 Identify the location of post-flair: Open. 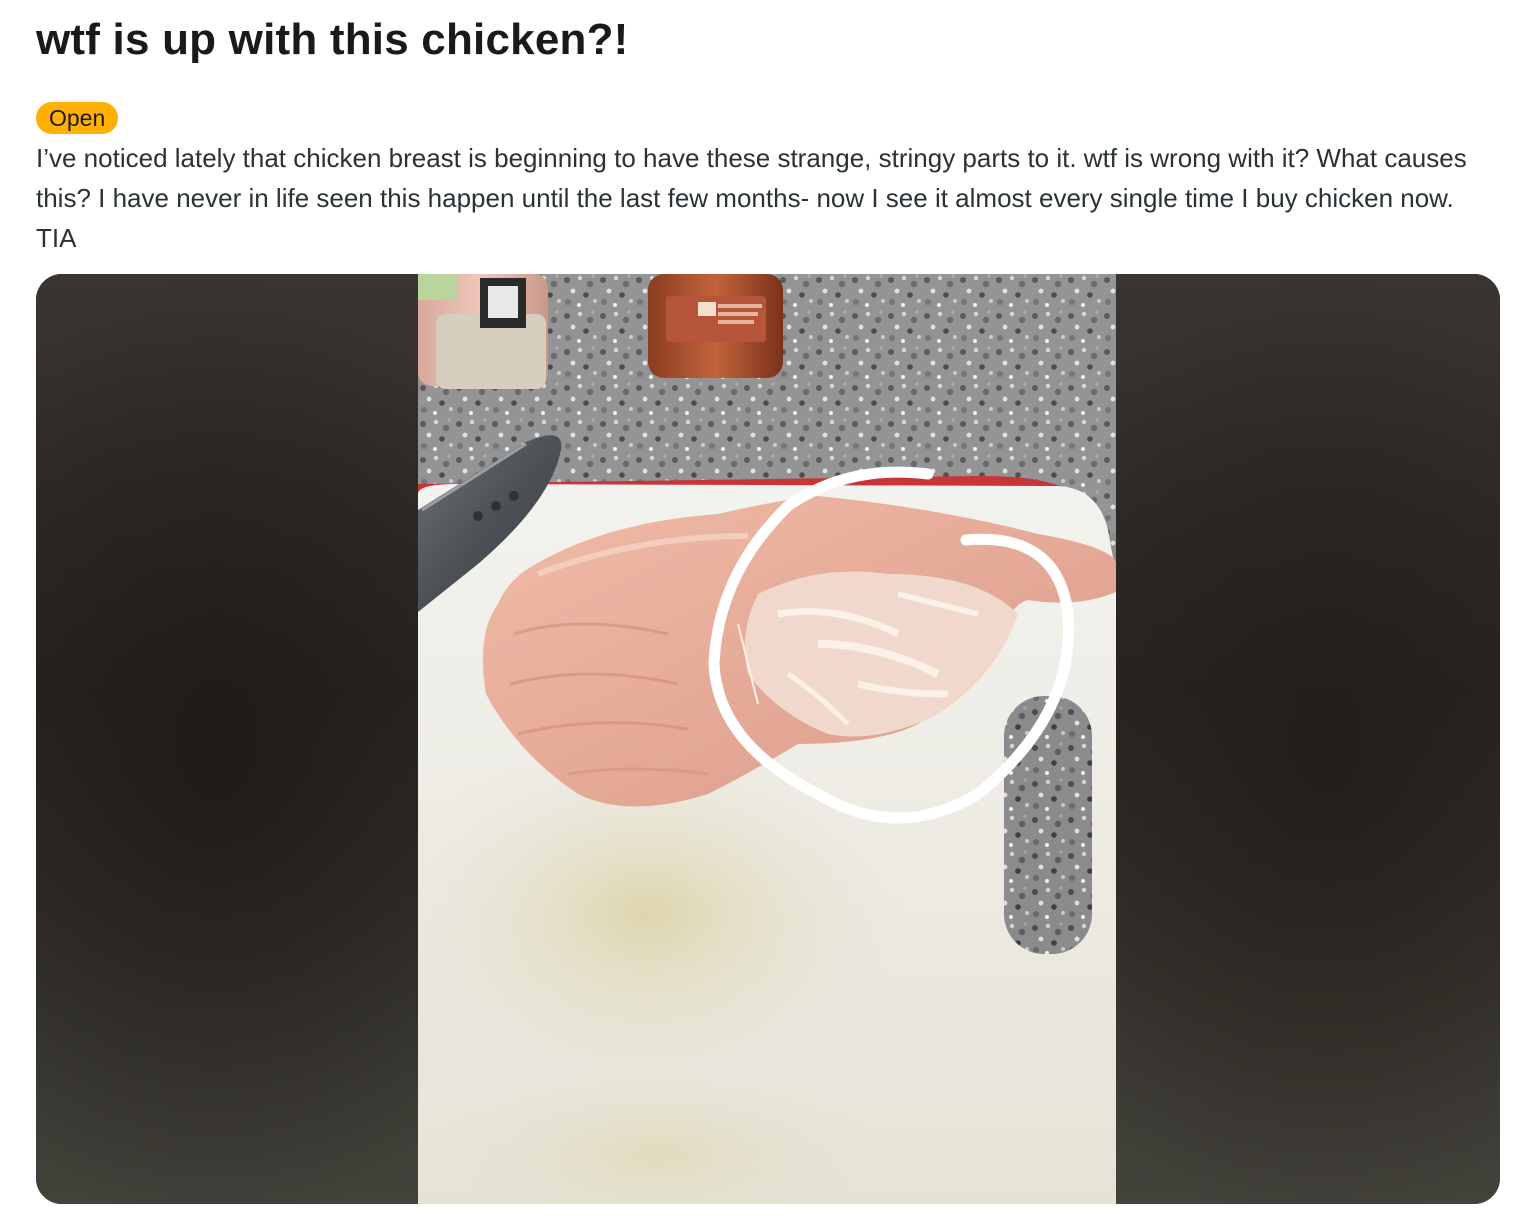
(77, 118).